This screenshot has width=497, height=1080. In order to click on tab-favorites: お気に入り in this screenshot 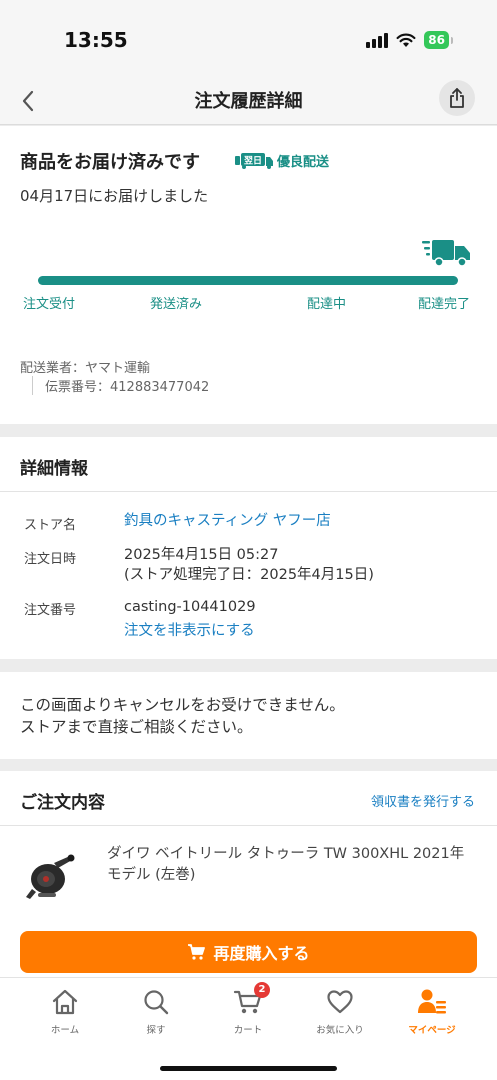, I will do `click(340, 1011)`.